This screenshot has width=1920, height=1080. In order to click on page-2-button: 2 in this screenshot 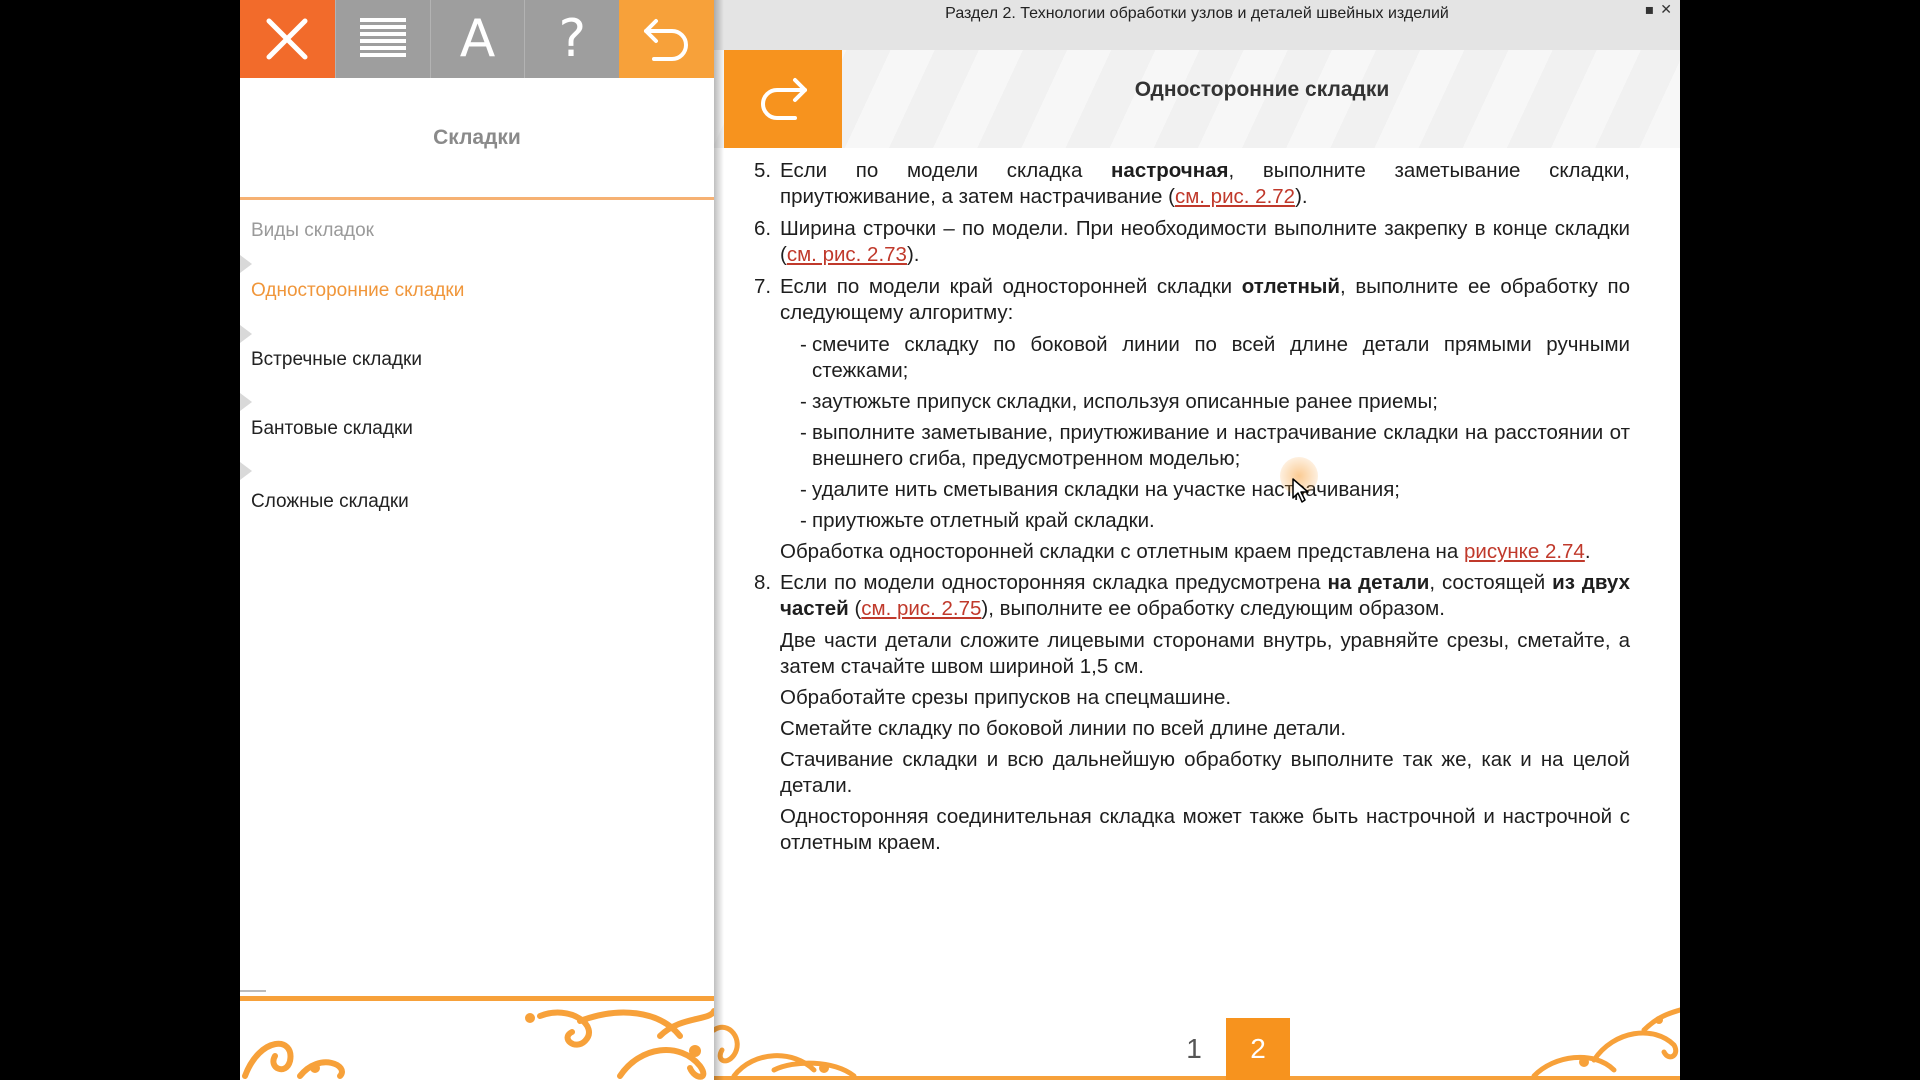, I will do `click(1258, 1049)`.